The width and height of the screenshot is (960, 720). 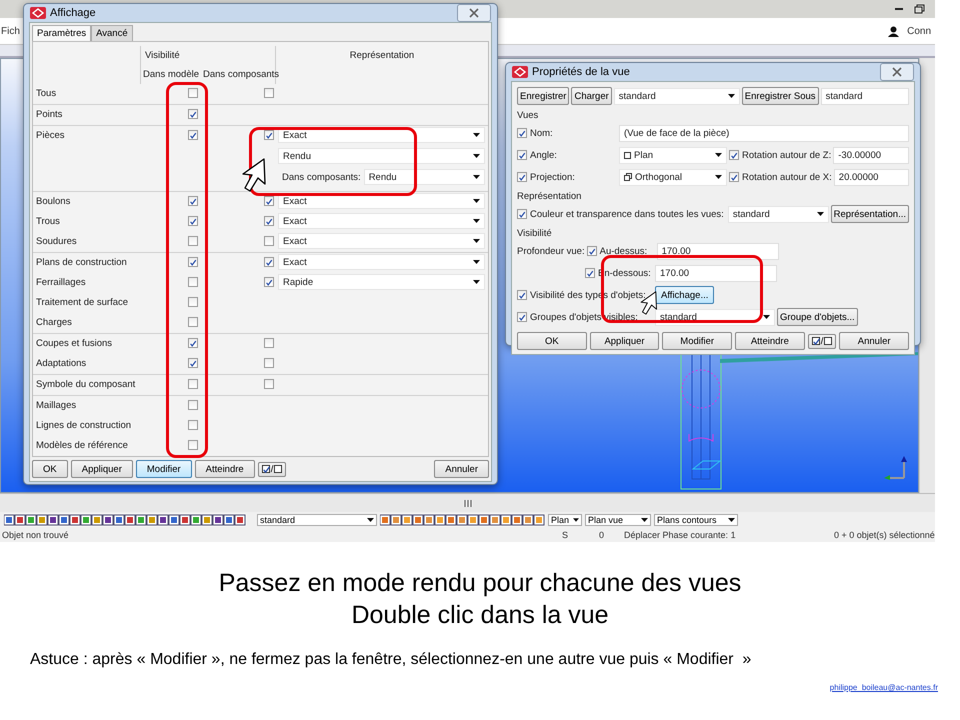 What do you see at coordinates (38, 13) in the screenshot?
I see `app-logo-icon` at bounding box center [38, 13].